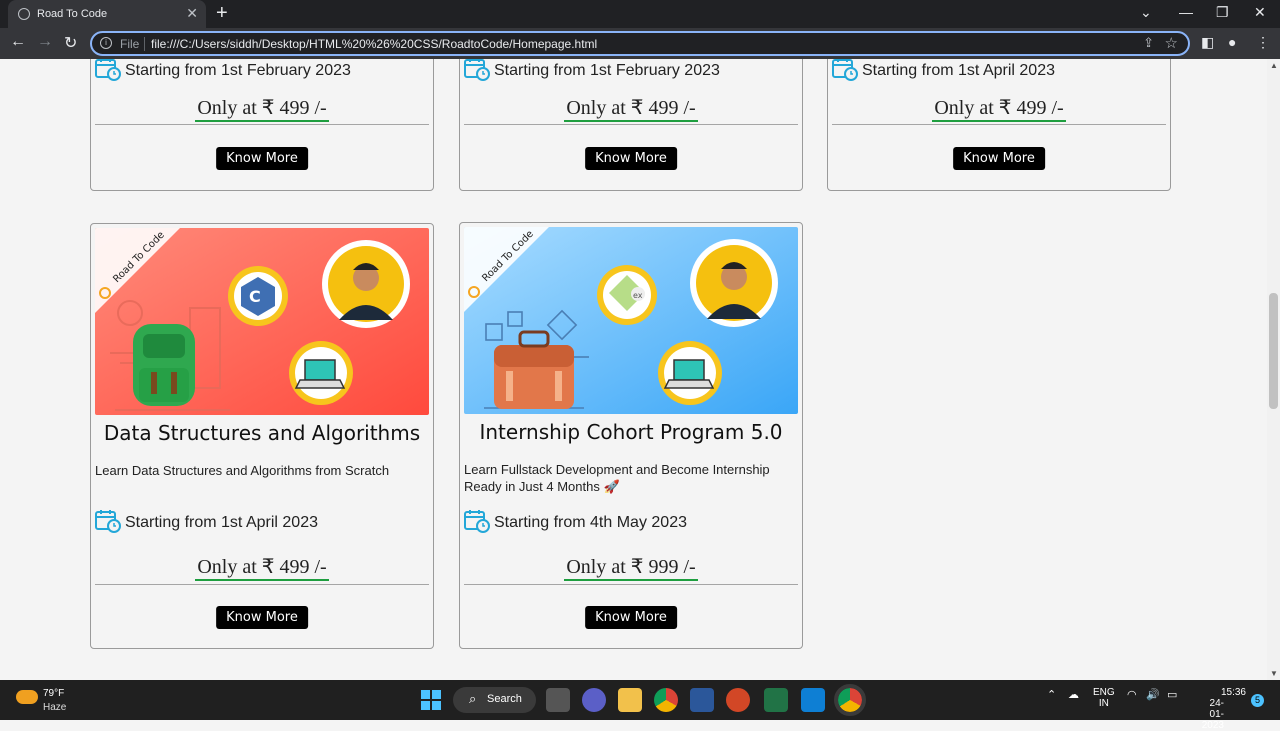 This screenshot has width=1280, height=731. What do you see at coordinates (1146, 12) in the screenshot?
I see `tab-search-icon: ⌄` at bounding box center [1146, 12].